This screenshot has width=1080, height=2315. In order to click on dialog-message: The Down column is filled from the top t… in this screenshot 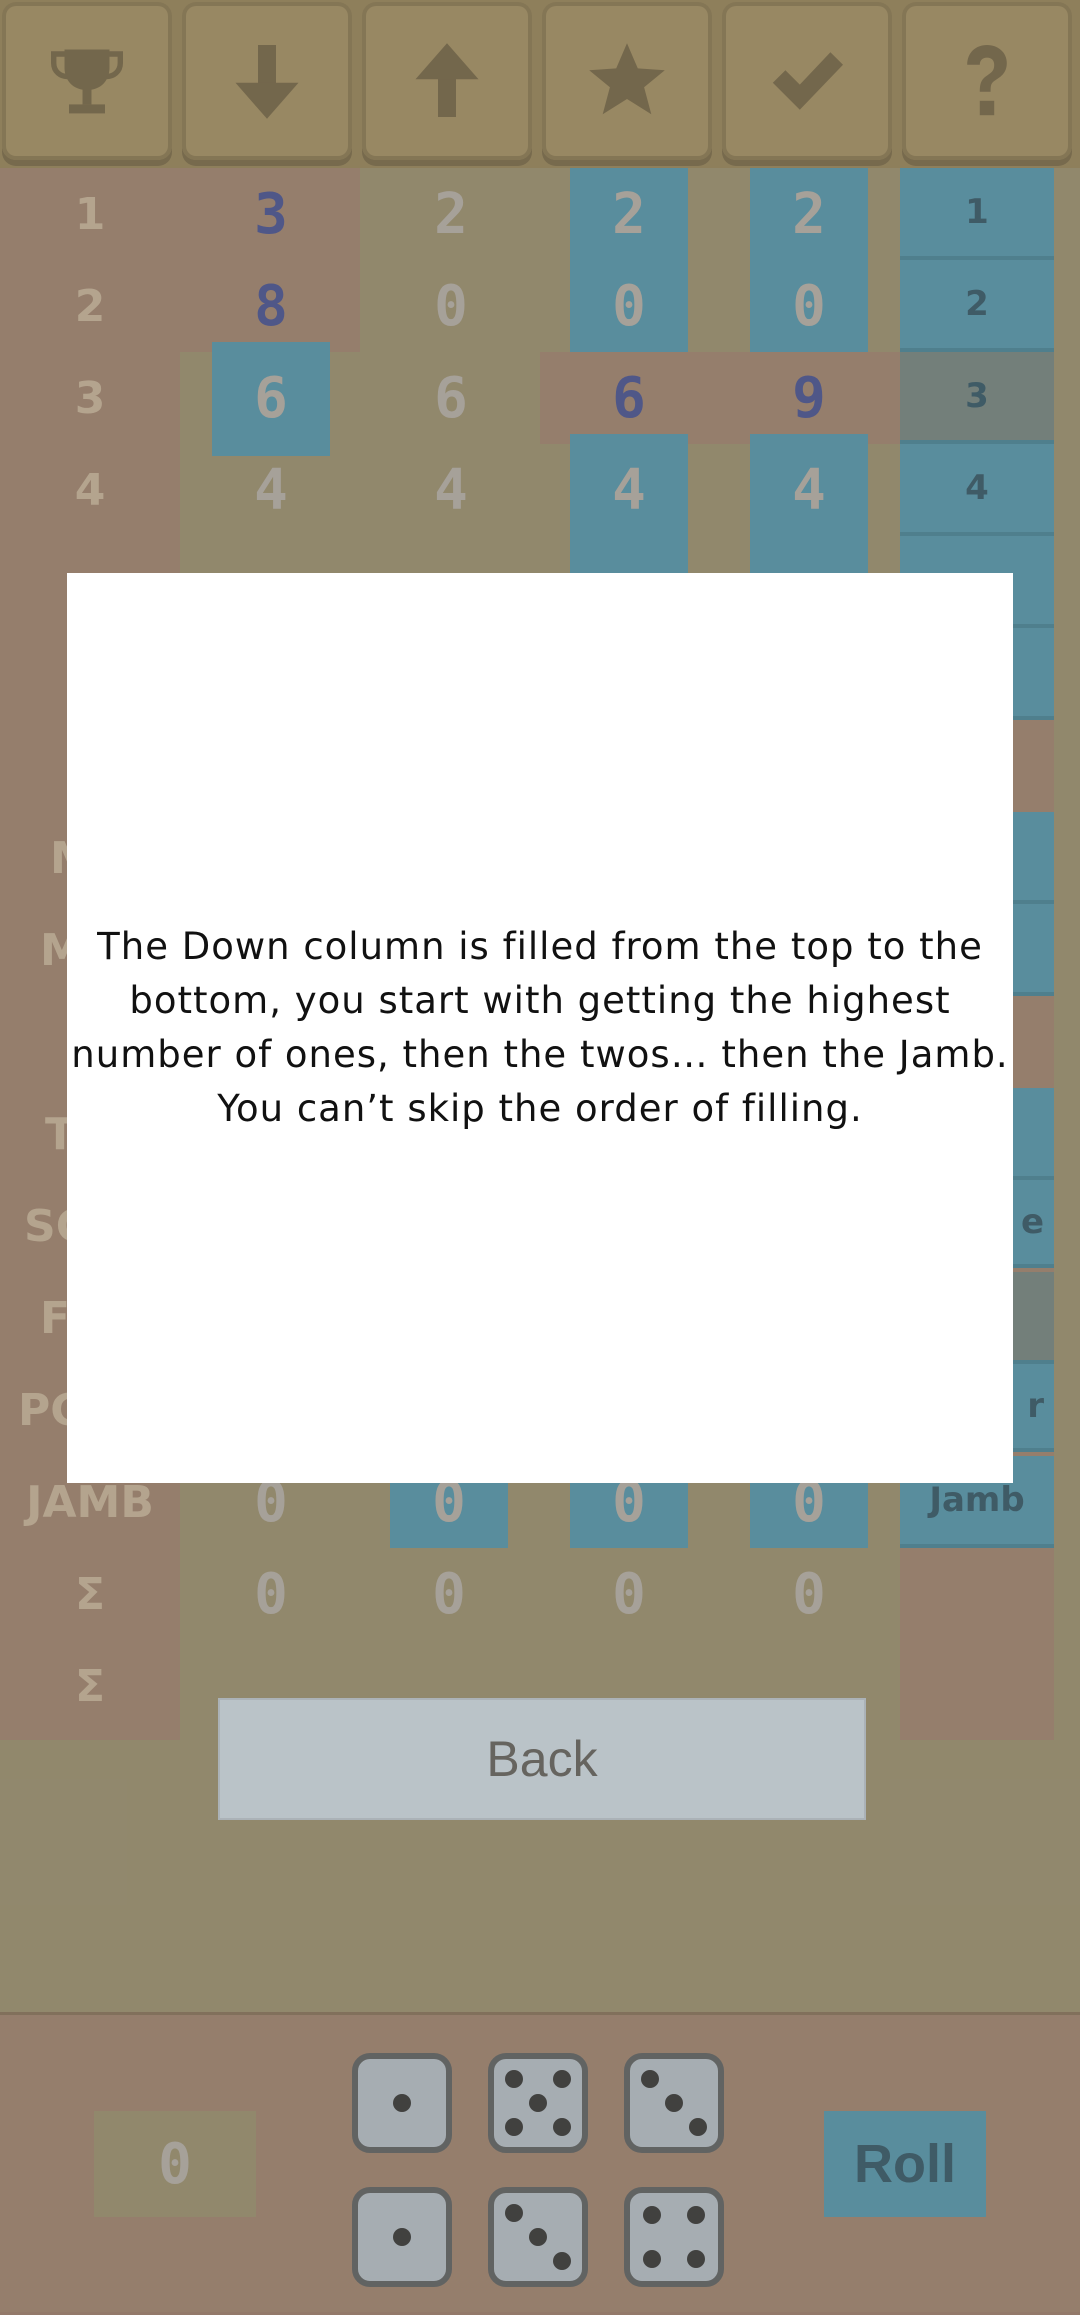, I will do `click(540, 1027)`.